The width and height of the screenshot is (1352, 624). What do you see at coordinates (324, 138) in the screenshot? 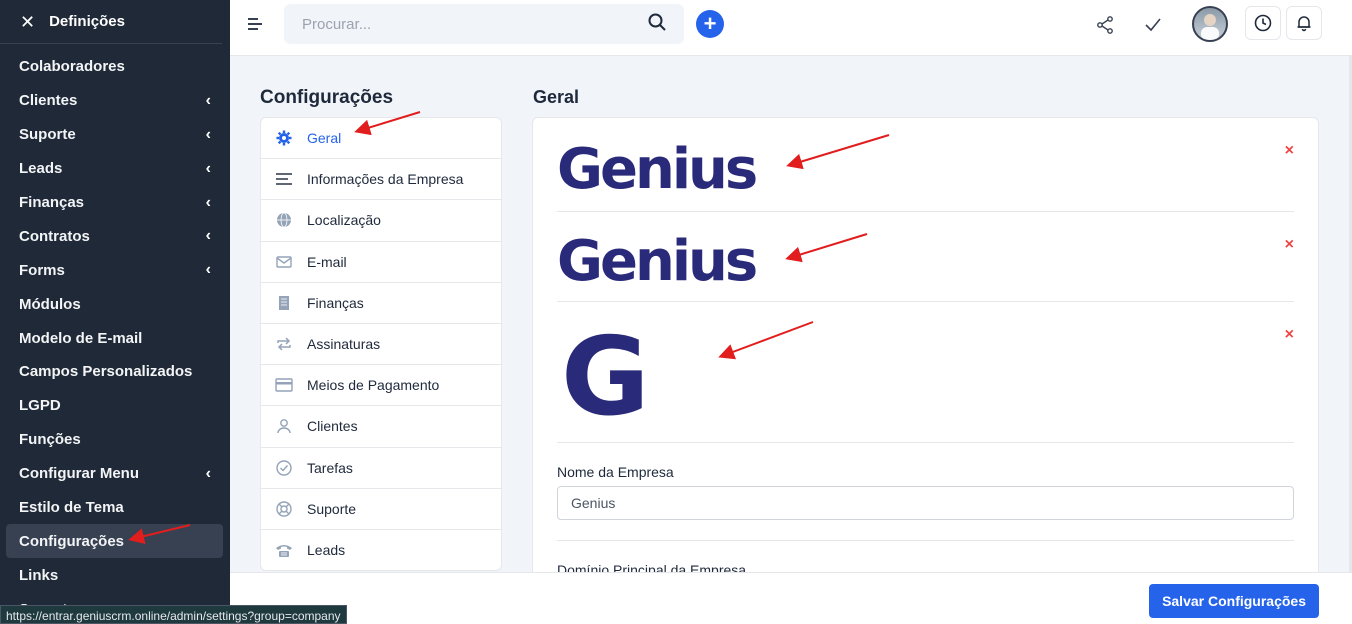
I see `settings-nav-label: Geral` at bounding box center [324, 138].